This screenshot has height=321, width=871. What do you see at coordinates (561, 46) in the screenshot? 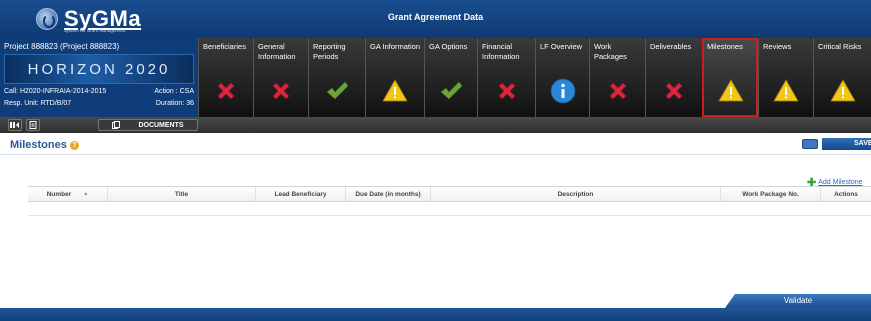
I see `tab-label: LF Overview` at bounding box center [561, 46].